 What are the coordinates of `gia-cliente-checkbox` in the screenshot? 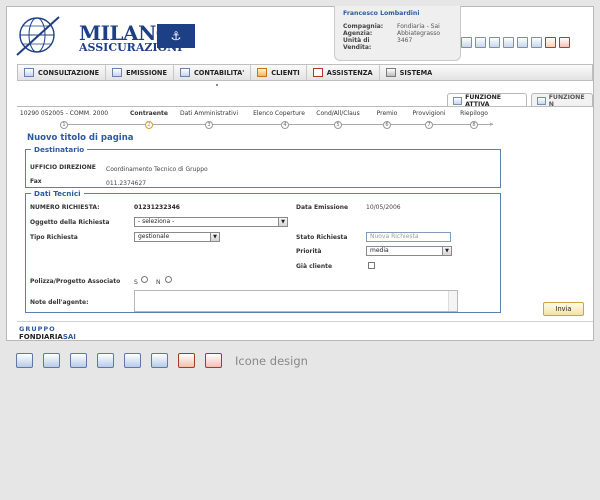 It's located at (371, 265).